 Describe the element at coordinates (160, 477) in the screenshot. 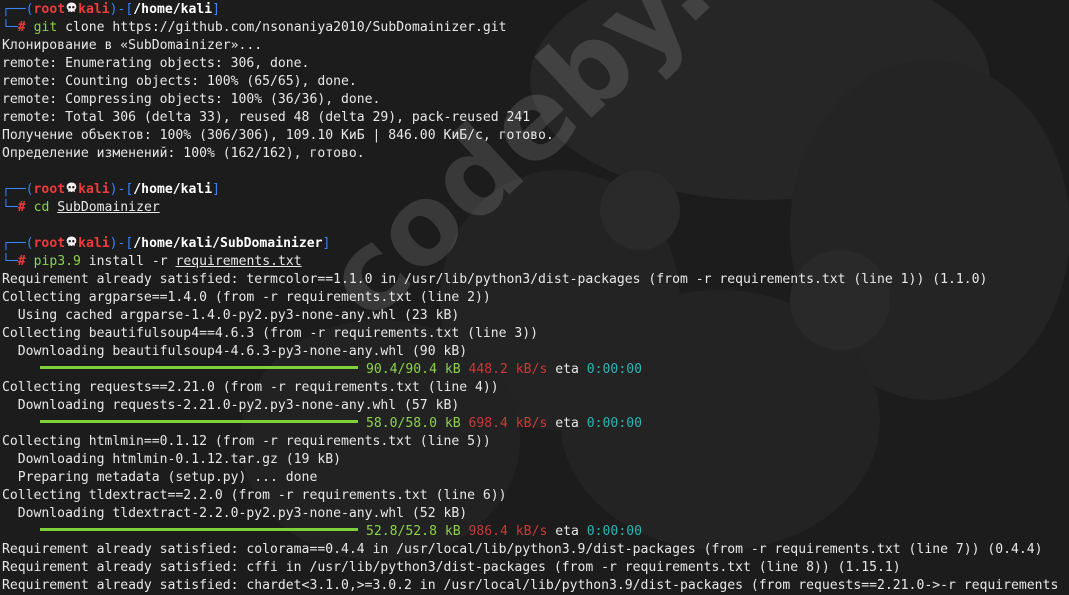

I see `output-line: Preparing metadata (setup.py) ... done` at that location.